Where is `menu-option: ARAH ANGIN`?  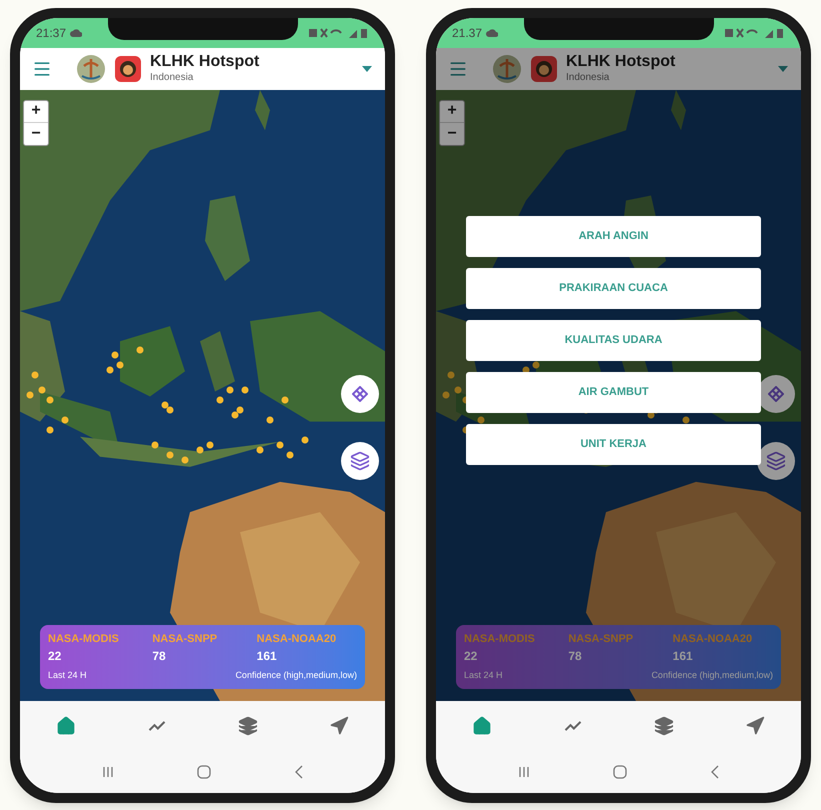 menu-option: ARAH ANGIN is located at coordinates (613, 236).